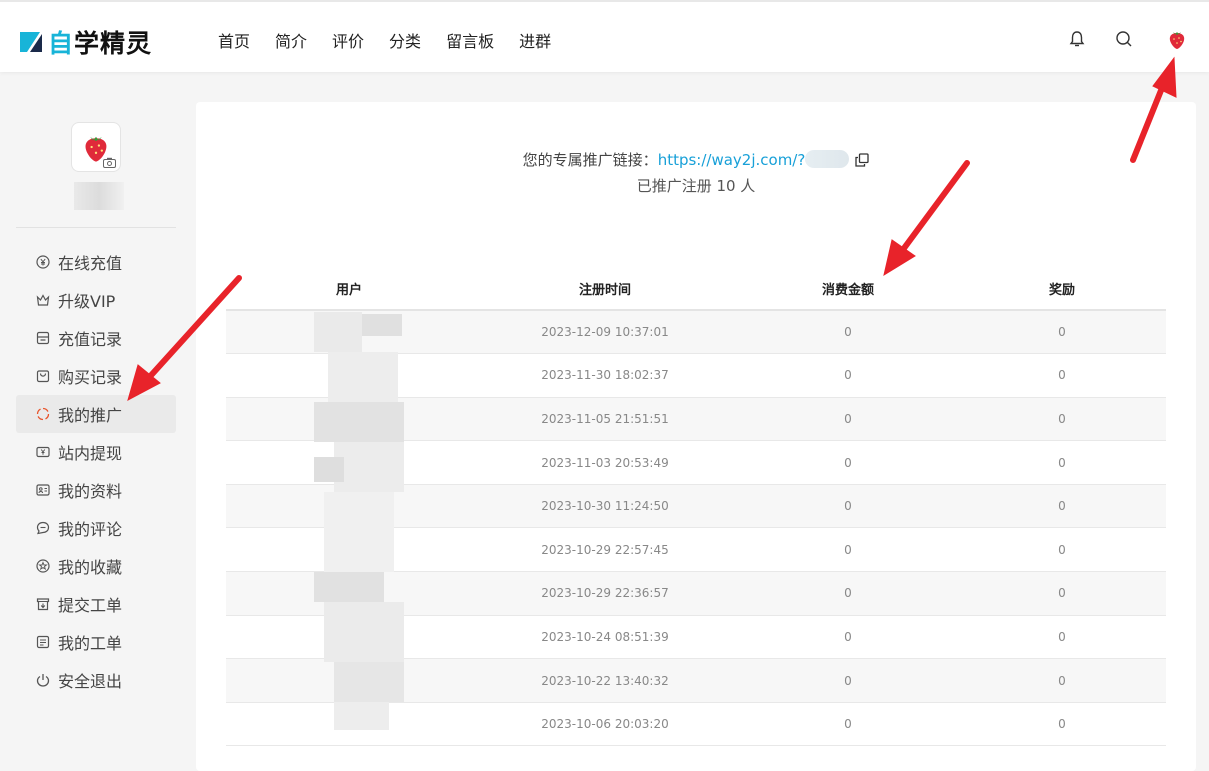  What do you see at coordinates (291, 40) in the screenshot?
I see `nav-intro: 简介` at bounding box center [291, 40].